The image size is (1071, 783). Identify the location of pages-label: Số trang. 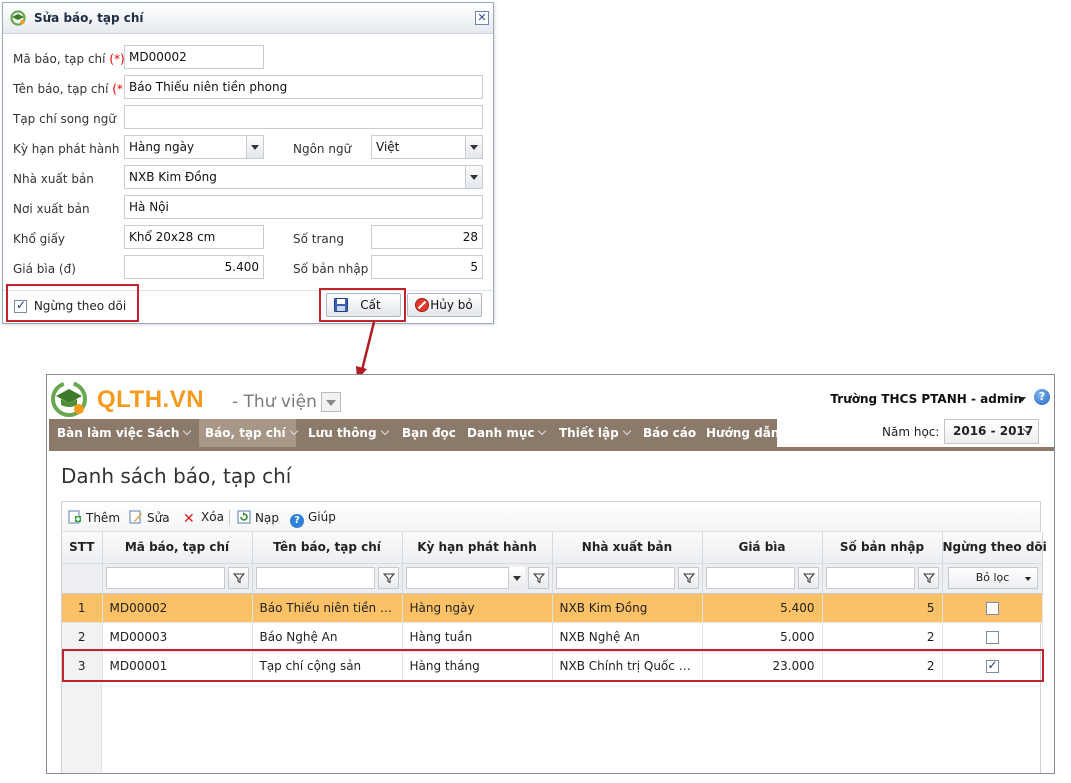
(318, 239).